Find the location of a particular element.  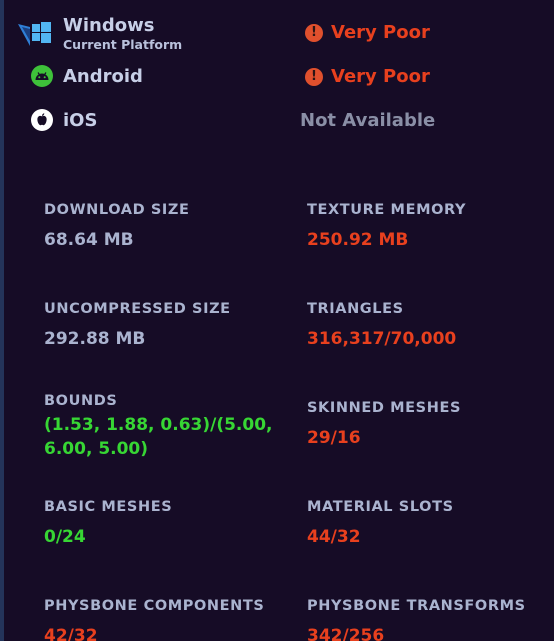

stat-value: 250.92 MB is located at coordinates (358, 240).